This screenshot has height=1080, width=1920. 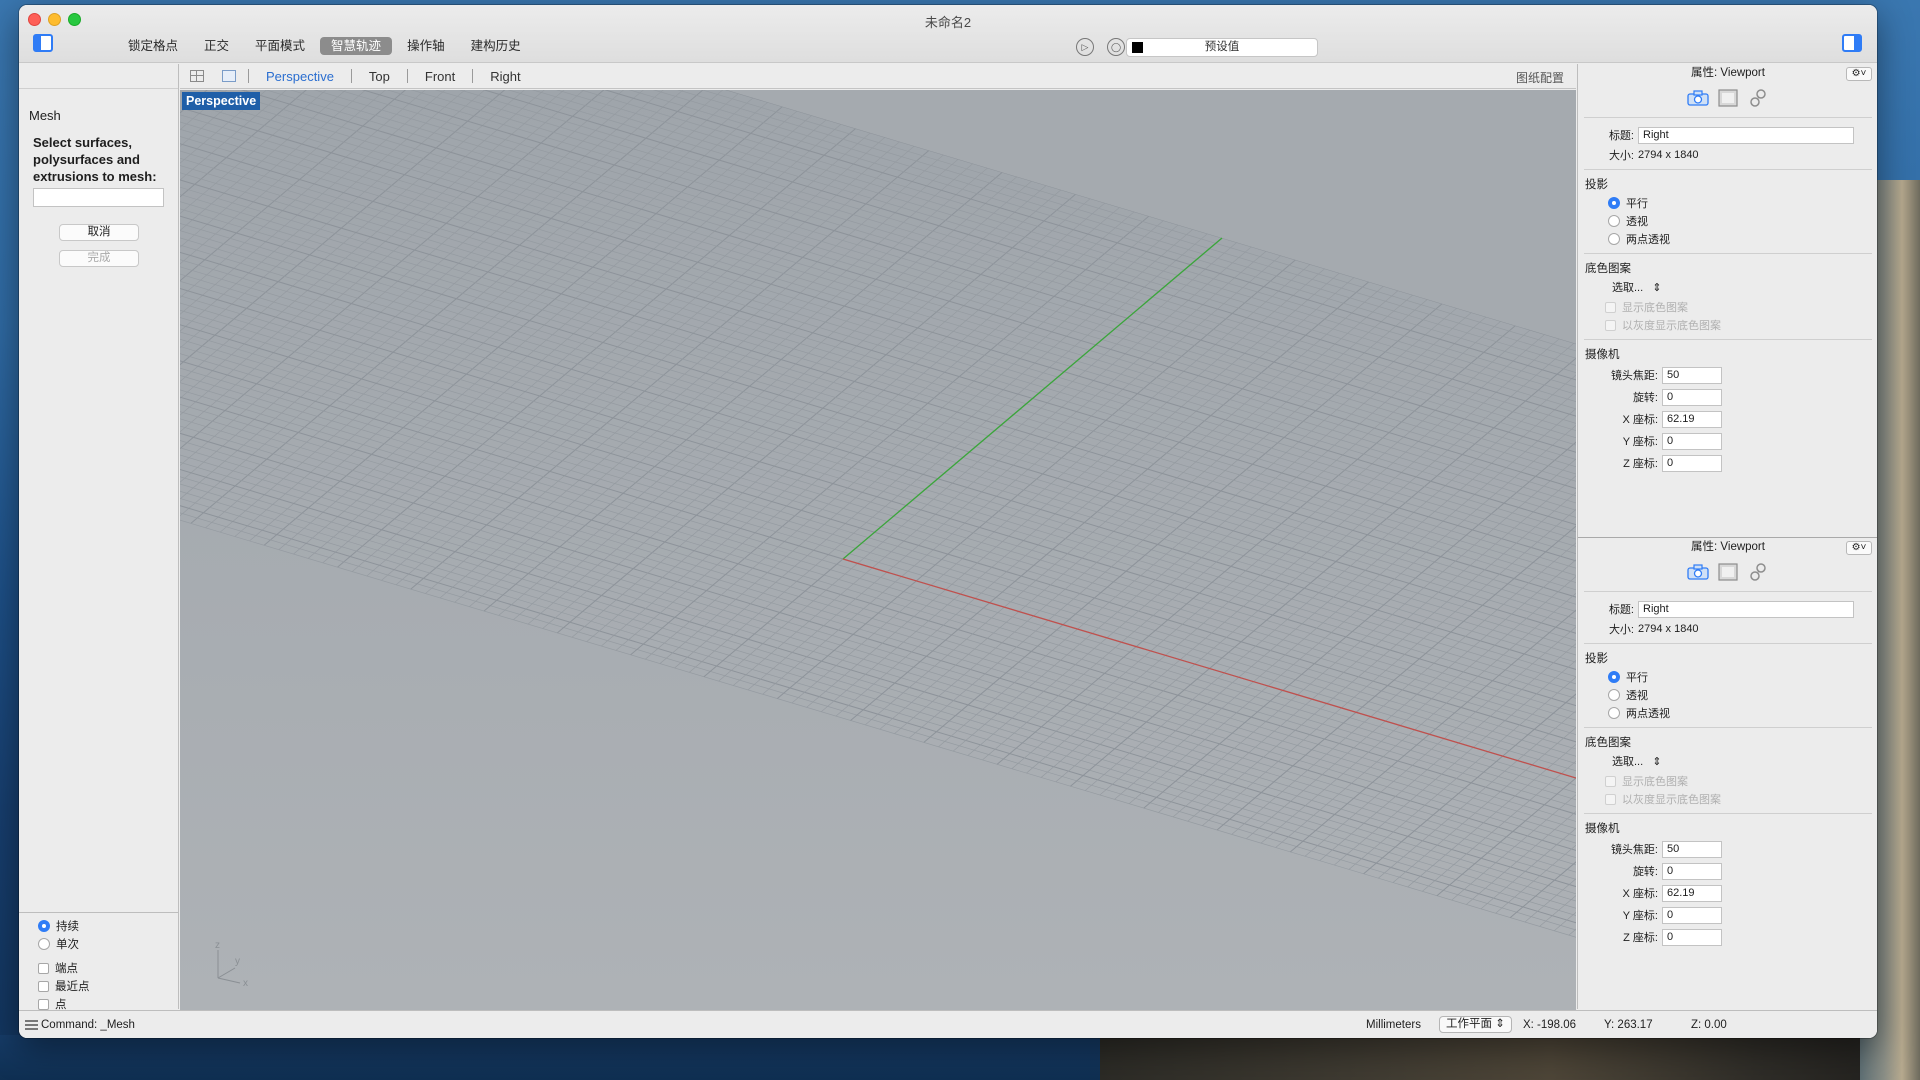 What do you see at coordinates (43, 968) in the screenshot?
I see `osnap-end-checkbox` at bounding box center [43, 968].